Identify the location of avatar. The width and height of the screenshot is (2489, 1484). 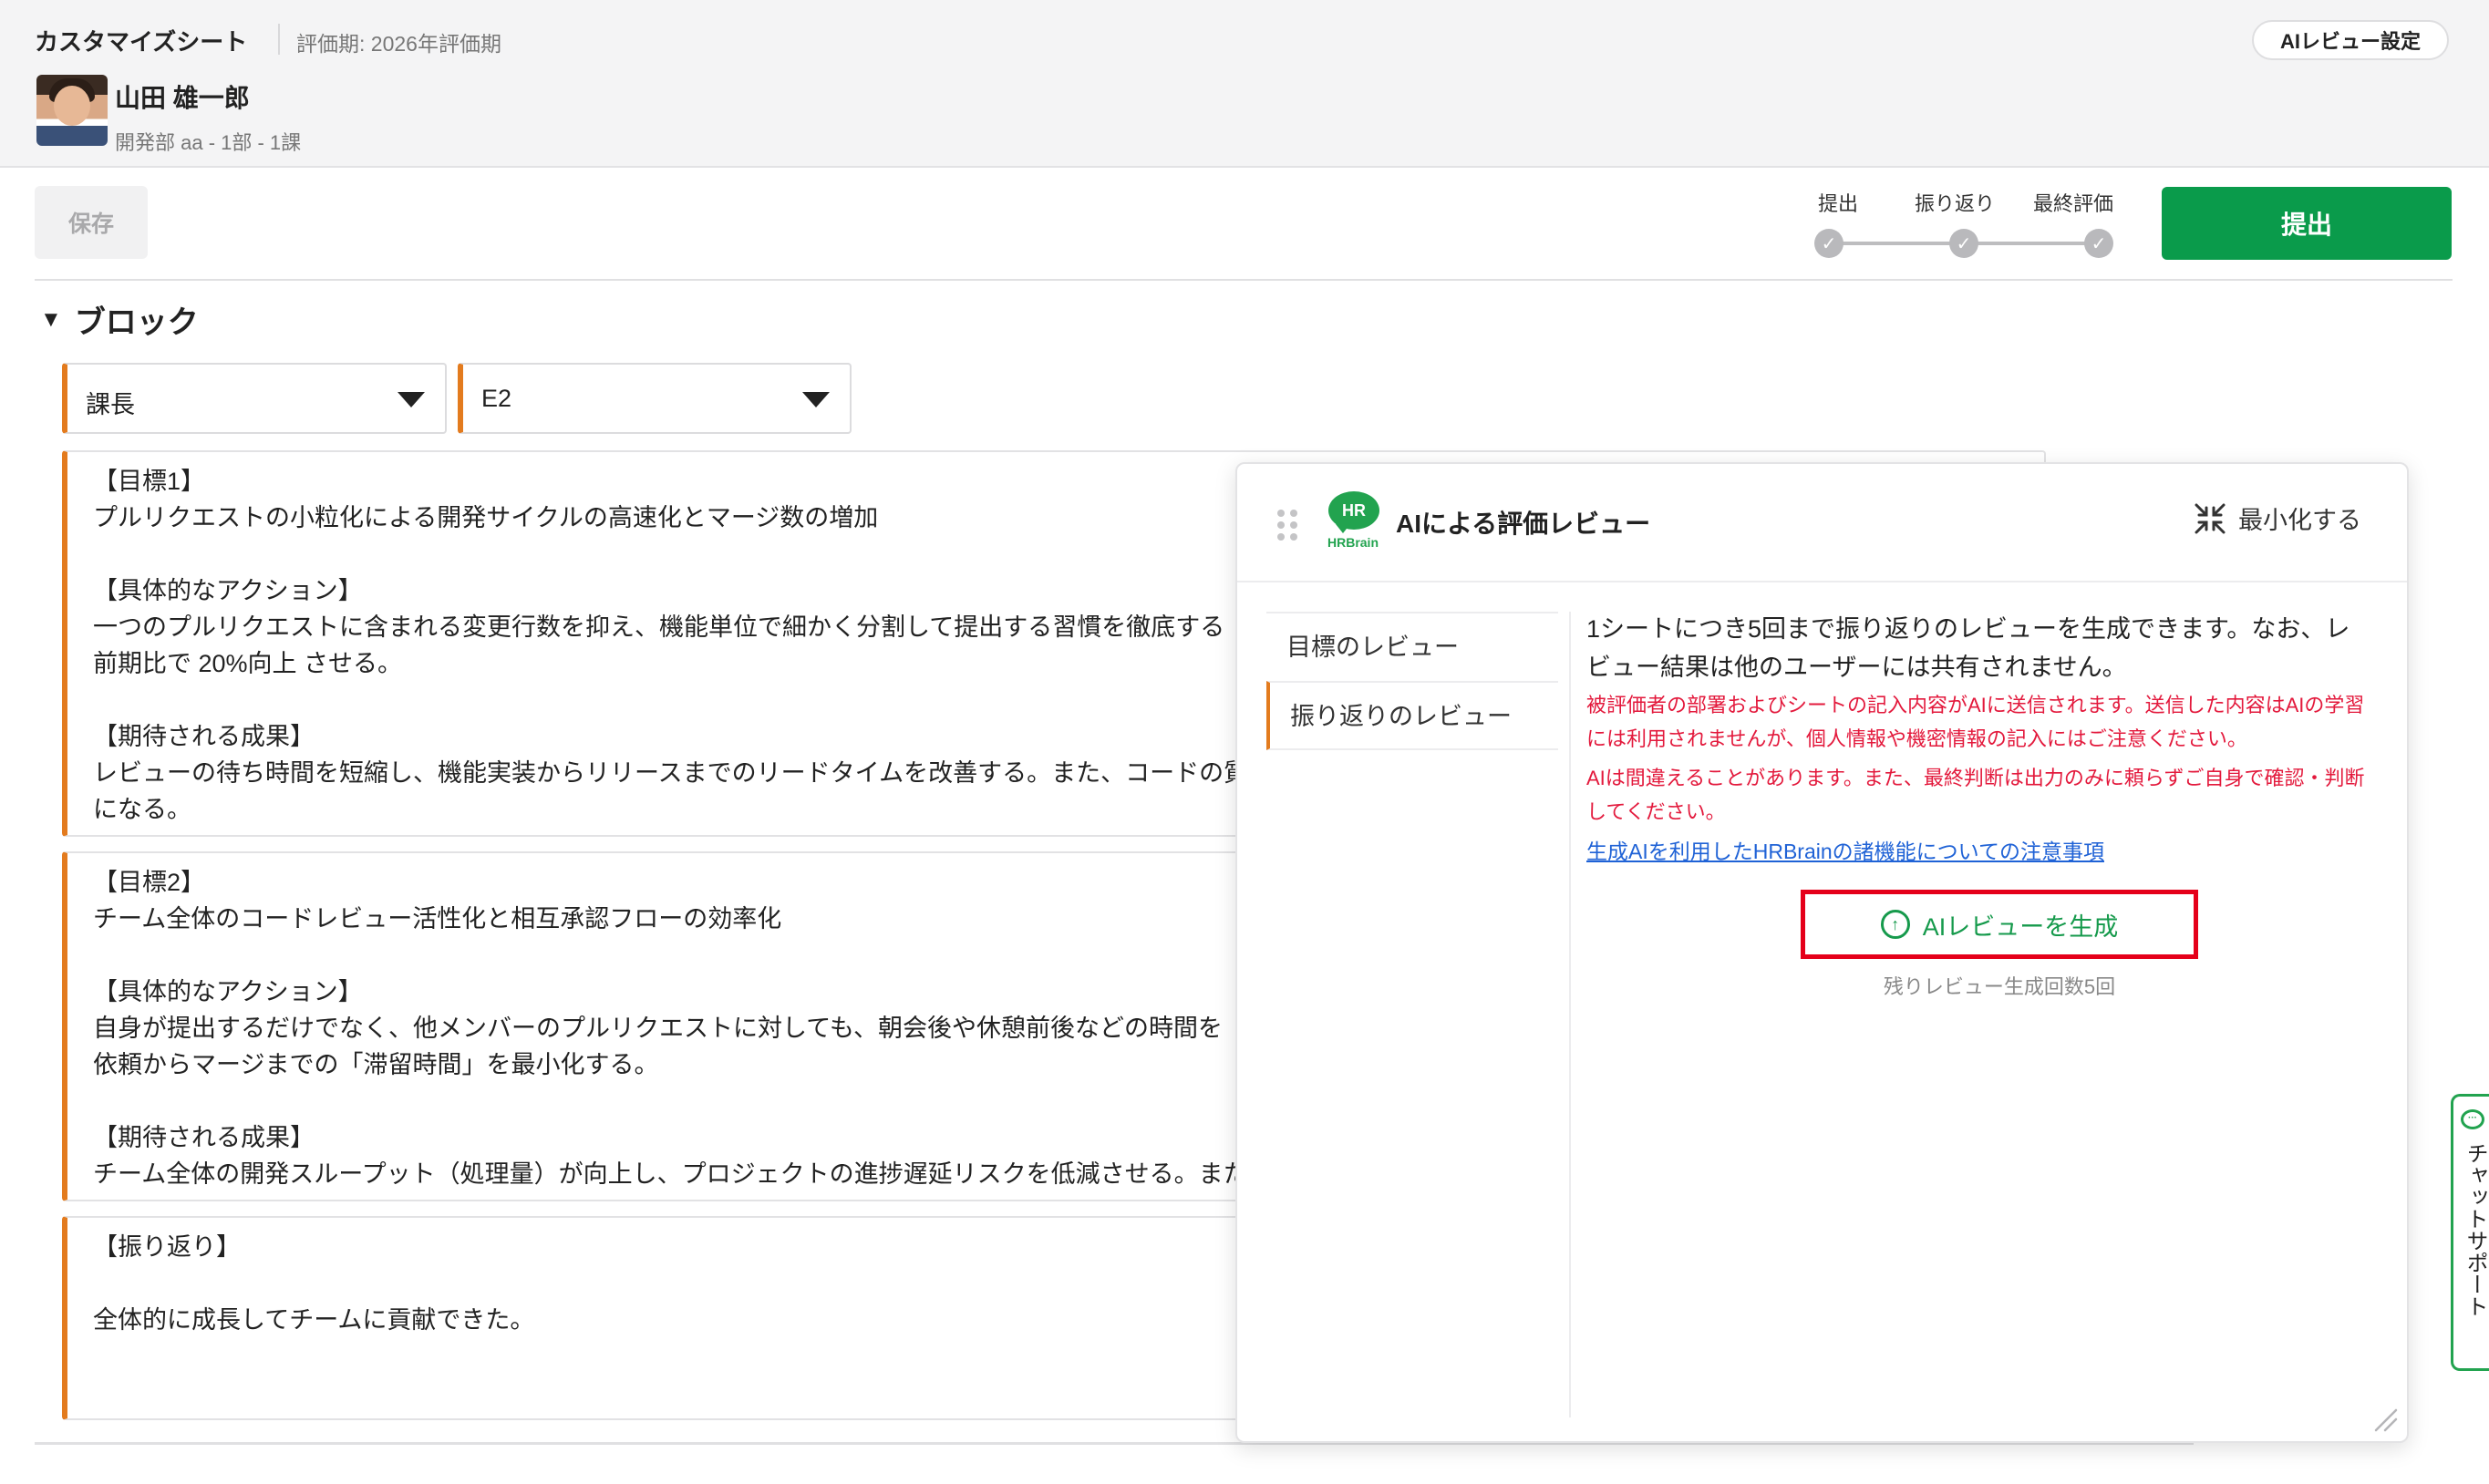
(72, 110).